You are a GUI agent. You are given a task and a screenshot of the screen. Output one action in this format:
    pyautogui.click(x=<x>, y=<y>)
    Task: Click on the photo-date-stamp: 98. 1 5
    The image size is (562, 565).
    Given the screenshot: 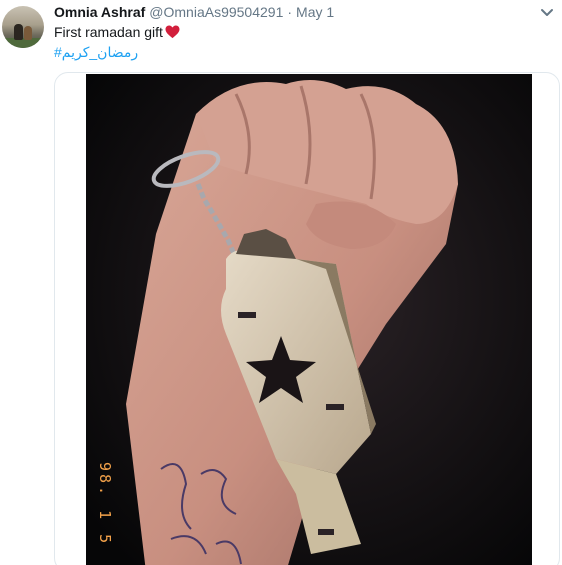 What is the action you would take?
    pyautogui.click(x=105, y=504)
    